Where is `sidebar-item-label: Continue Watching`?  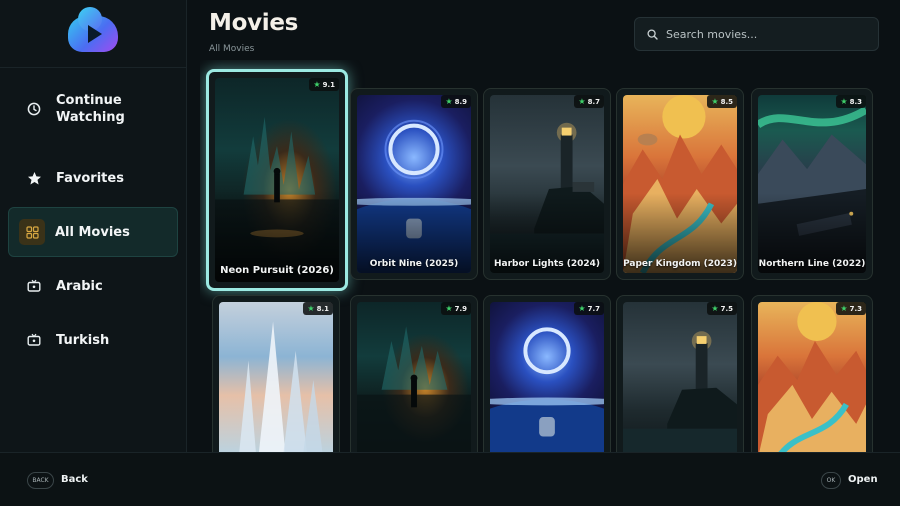 sidebar-item-label: Continue Watching is located at coordinates (90, 109).